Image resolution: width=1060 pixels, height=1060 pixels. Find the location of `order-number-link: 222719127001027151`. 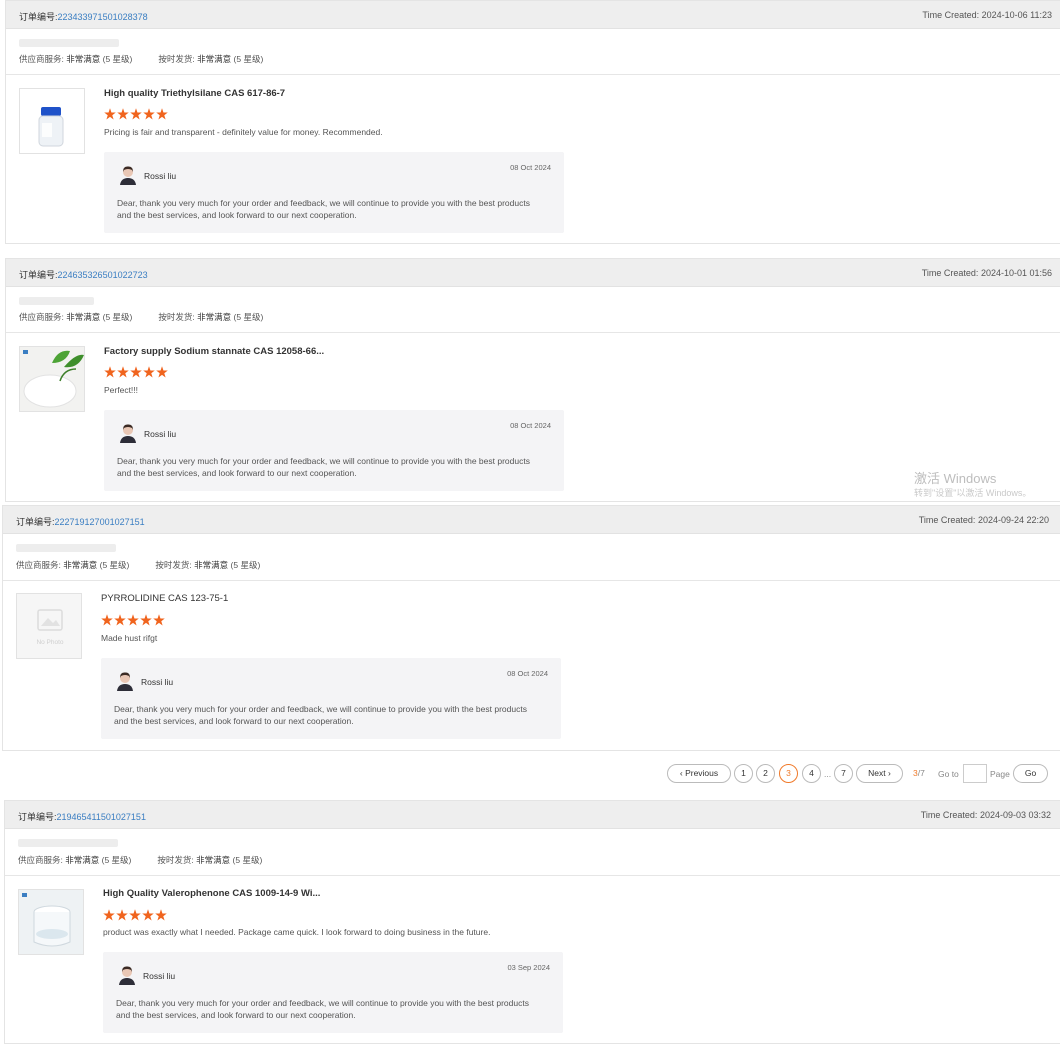

order-number-link: 222719127001027151 is located at coordinates (100, 522).